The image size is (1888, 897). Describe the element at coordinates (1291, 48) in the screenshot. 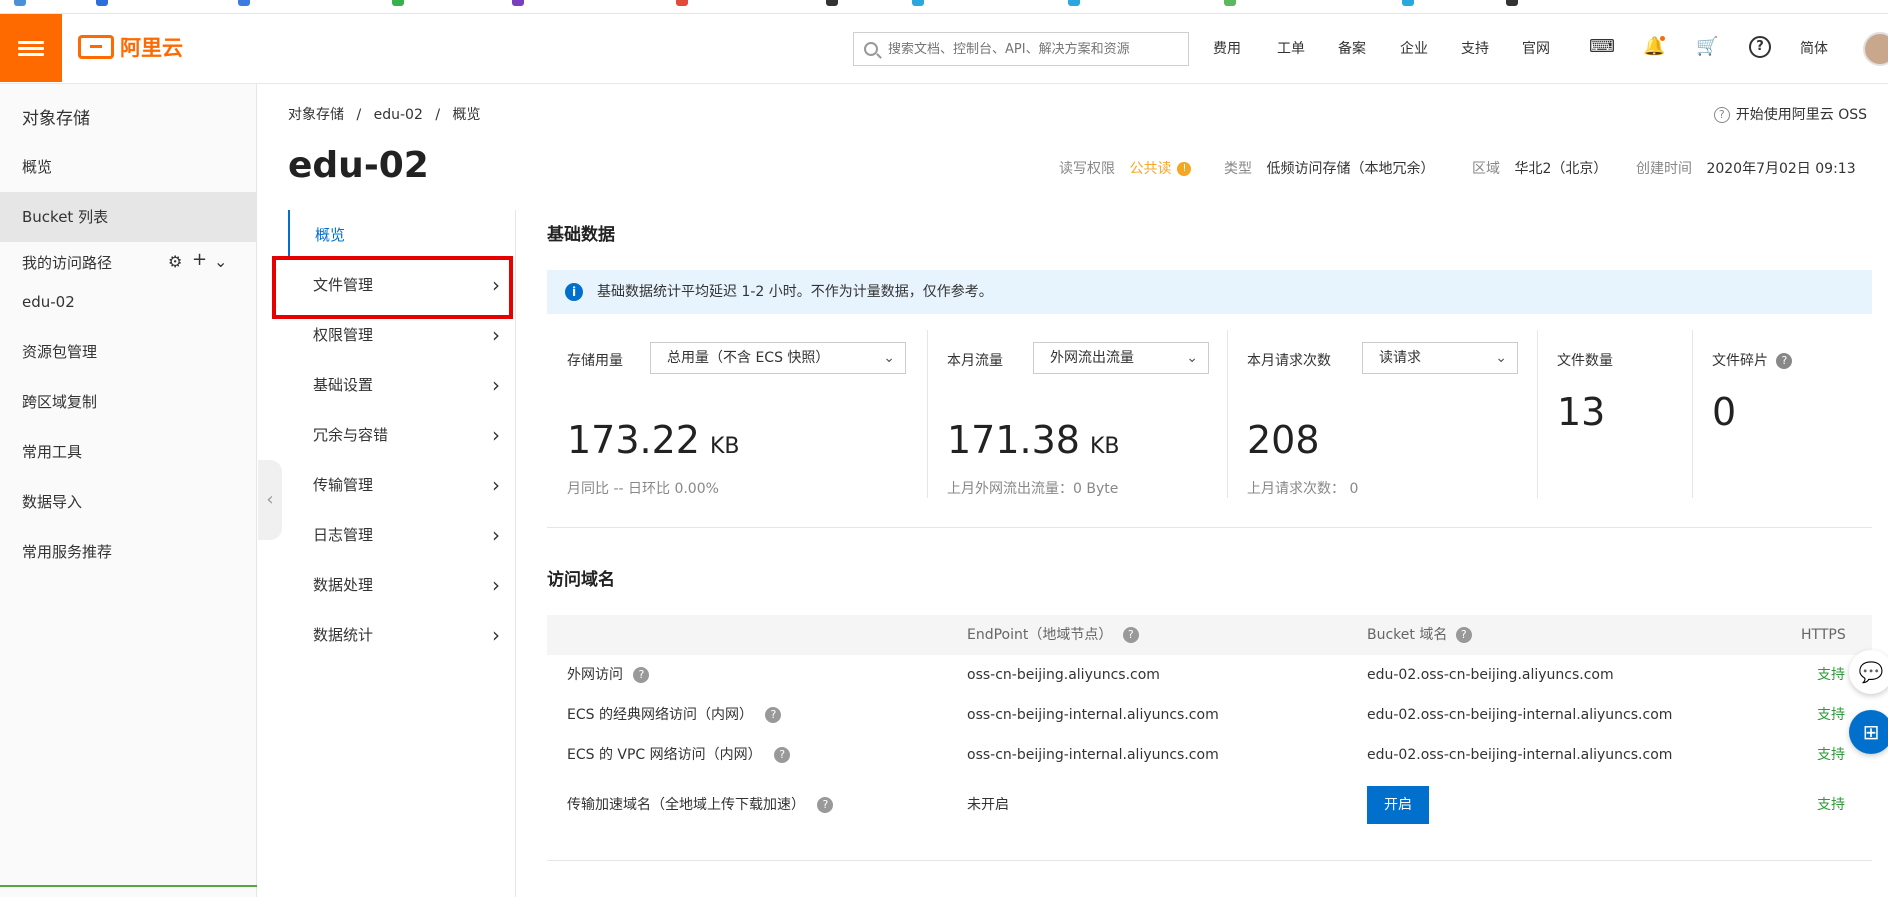

I see `nav-tickets: 工单` at that location.